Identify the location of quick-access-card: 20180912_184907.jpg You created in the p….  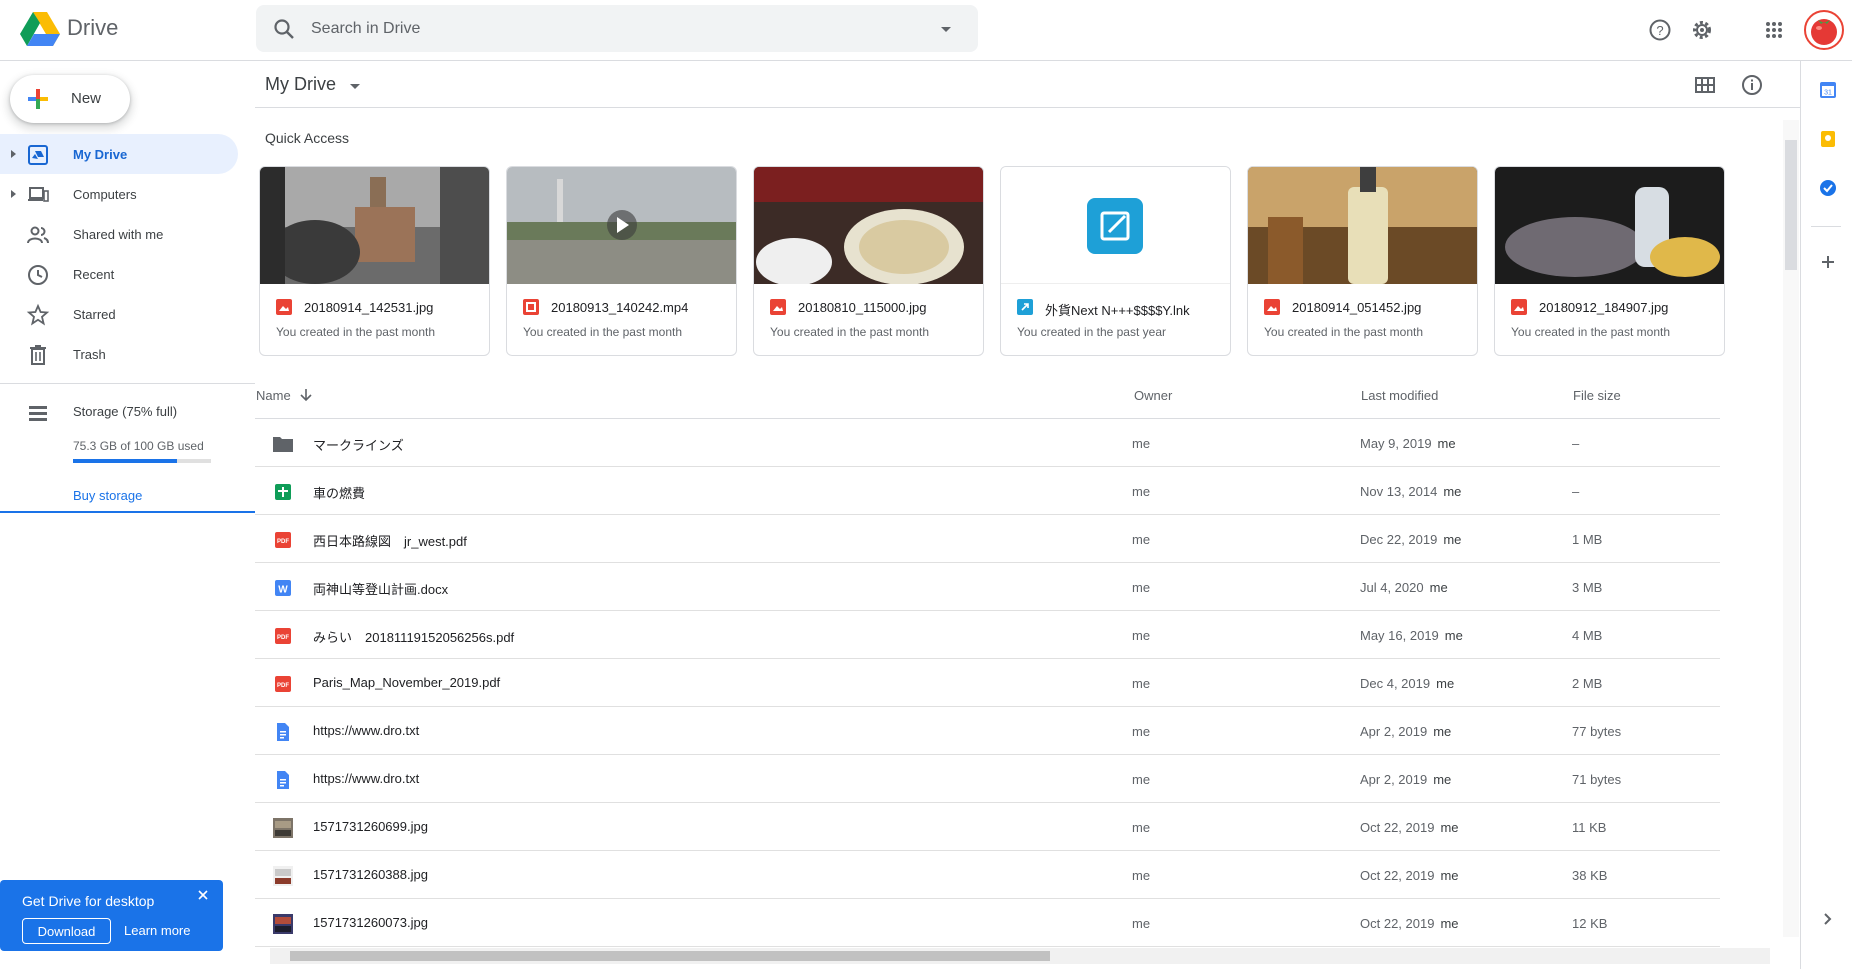
(1609, 261).